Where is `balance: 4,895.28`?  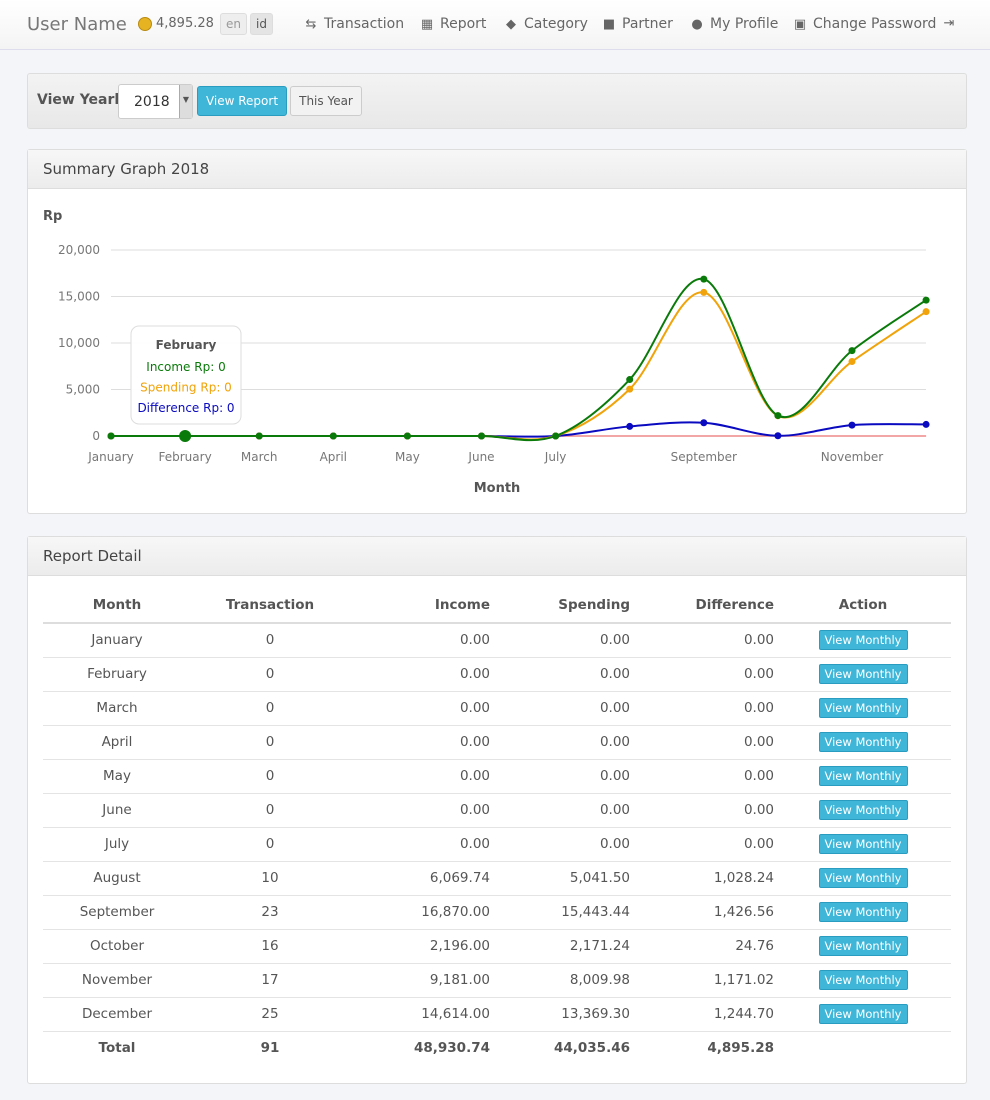
balance: 4,895.28 is located at coordinates (176, 23).